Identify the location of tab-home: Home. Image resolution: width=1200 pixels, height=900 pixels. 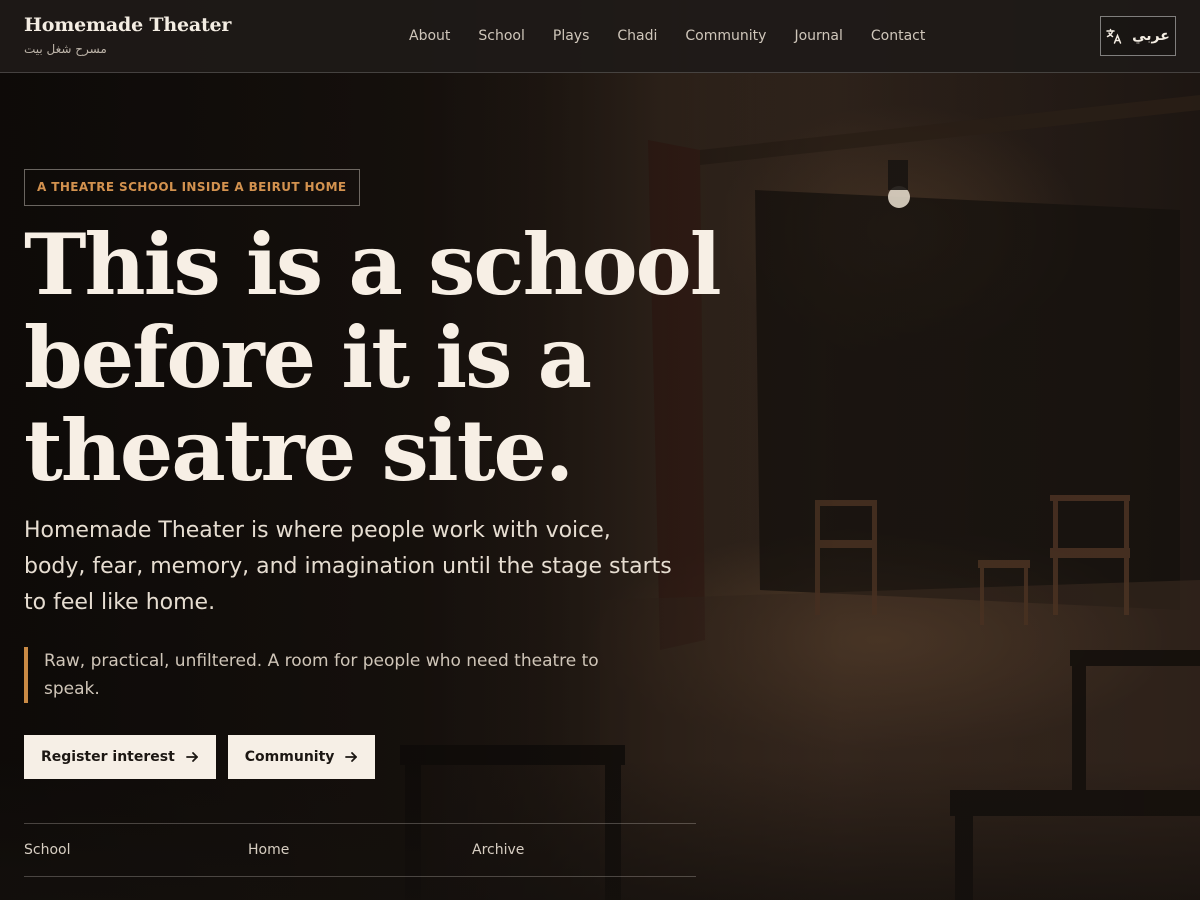
(360, 850).